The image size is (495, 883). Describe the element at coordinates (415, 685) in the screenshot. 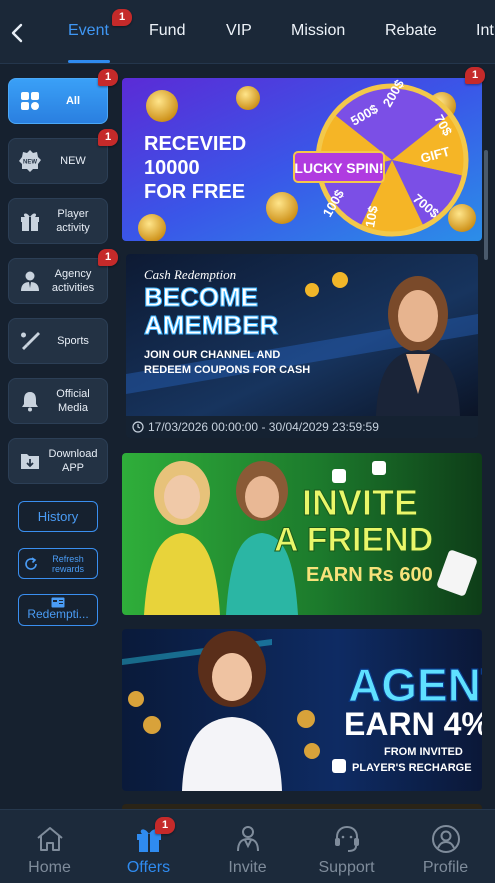

I see `agent-headline-1: AGENT` at that location.